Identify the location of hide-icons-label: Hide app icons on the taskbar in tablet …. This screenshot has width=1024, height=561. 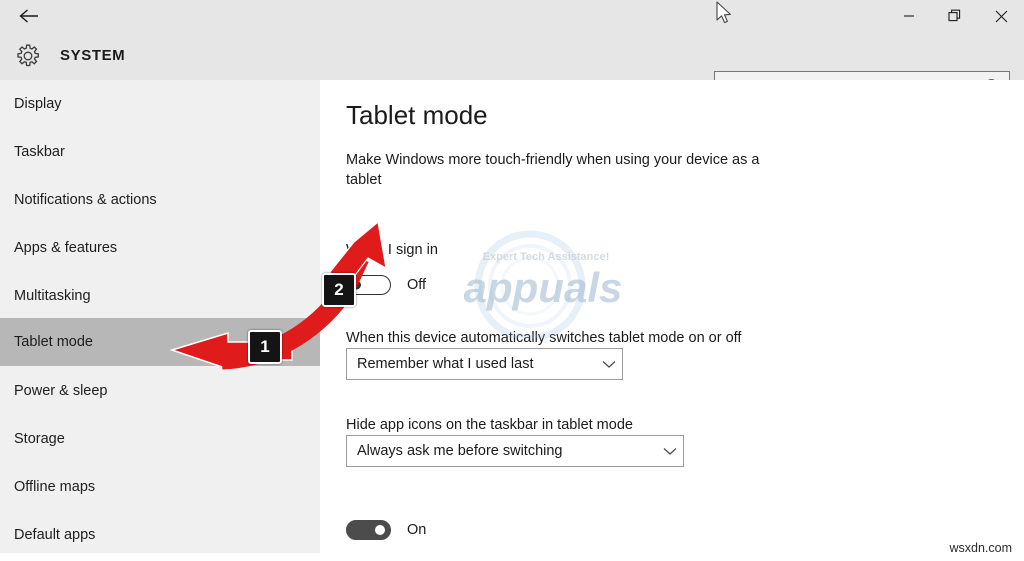
(489, 425).